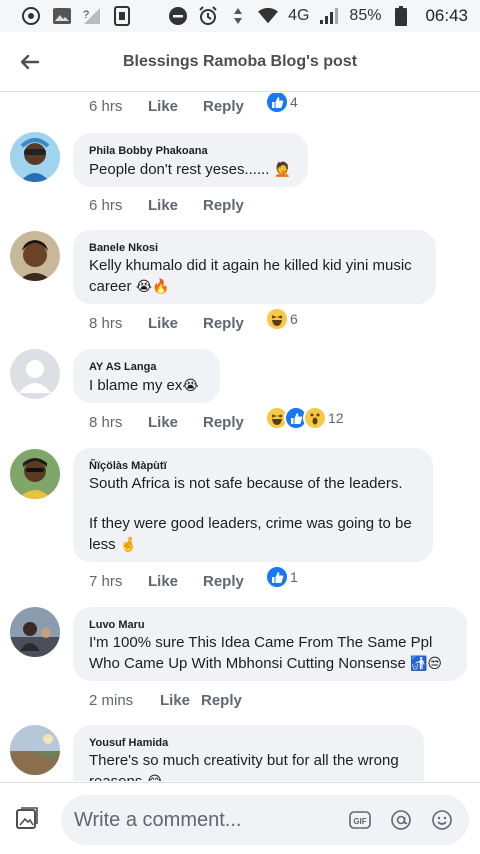 This screenshot has width=480, height=854. I want to click on reaction-count: 12, so click(336, 418).